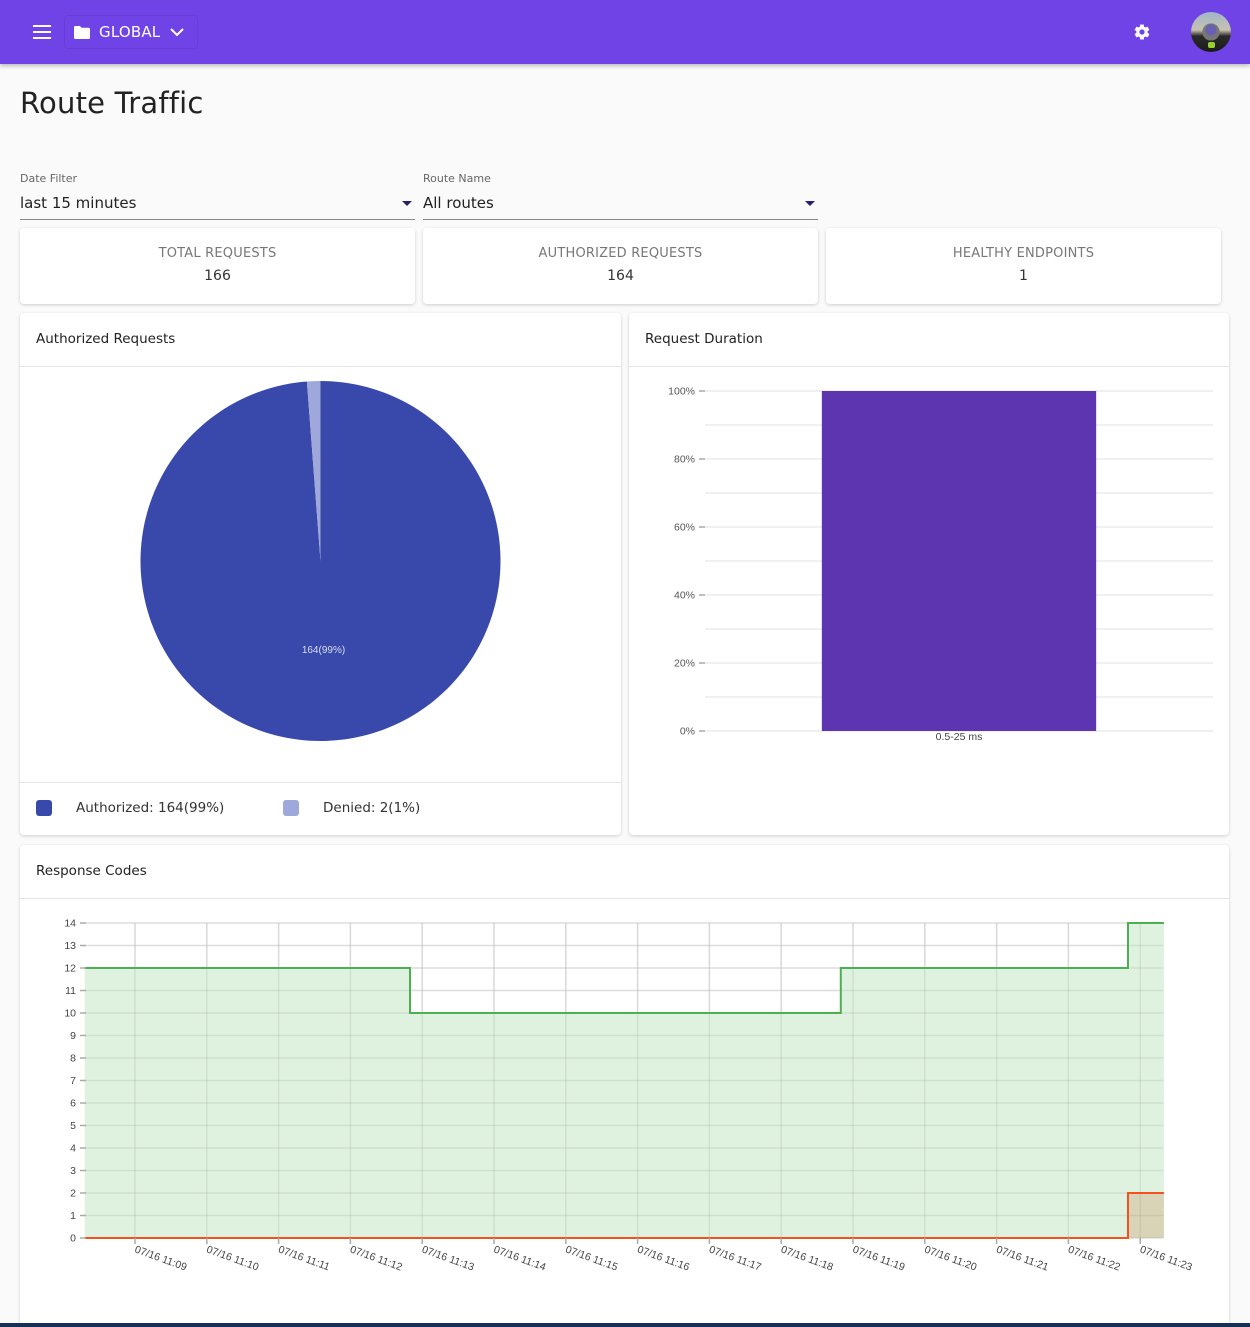 This screenshot has width=1250, height=1327. I want to click on y-tick-label: 0%, so click(687, 732).